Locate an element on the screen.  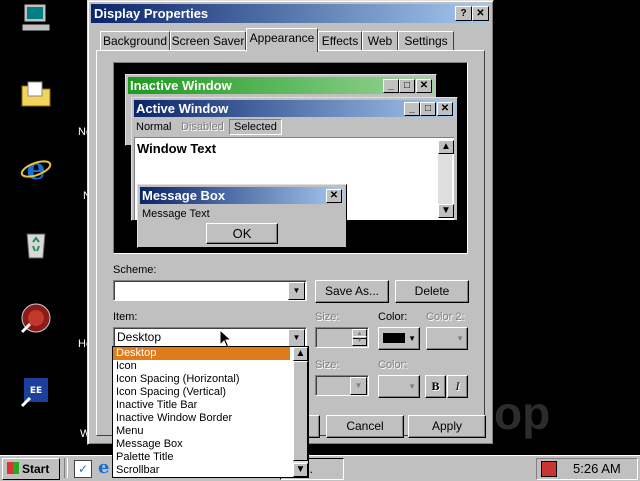
font-color-label: Color: is located at coordinates (393, 365).